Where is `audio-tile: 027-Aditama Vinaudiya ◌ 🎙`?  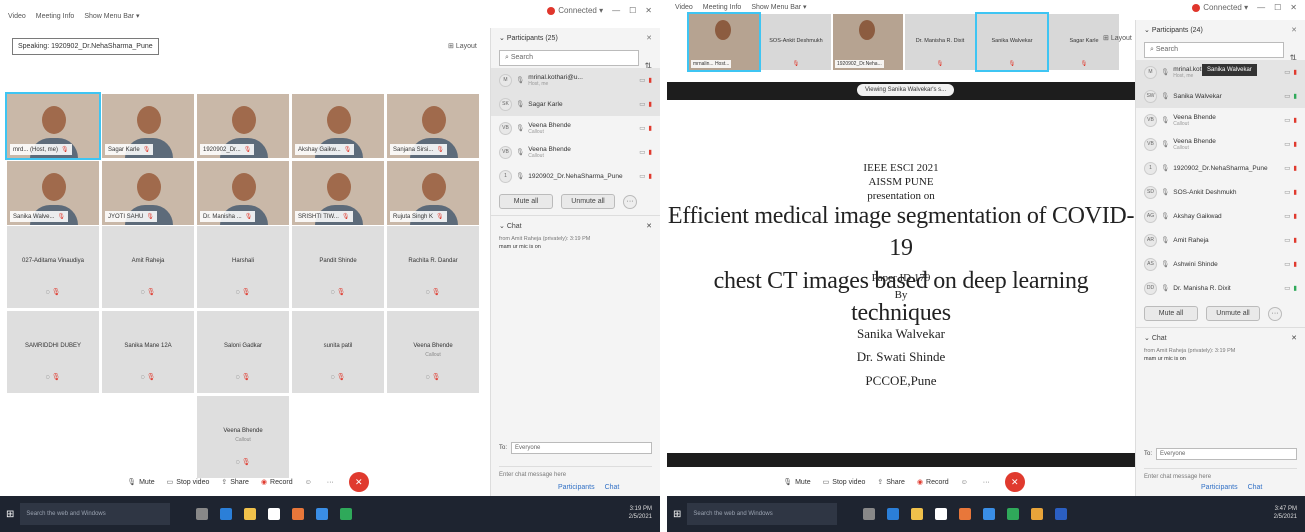 audio-tile: 027-Aditama Vinaudiya ◌ 🎙 is located at coordinates (53, 267).